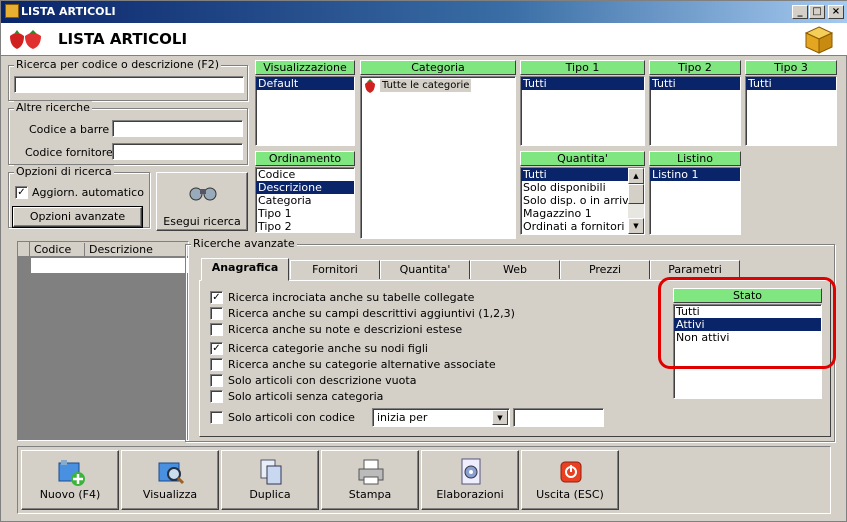 This screenshot has width=847, height=522. I want to click on gear-document-icon, so click(471, 471).